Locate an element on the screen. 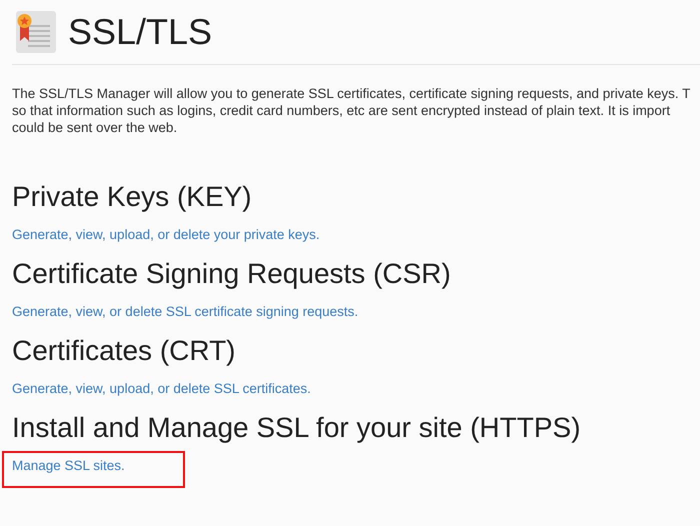 The height and width of the screenshot is (526, 700). description-line: The SSL/TLS Manager will allow you to generate SSL certificates, certificate signing requests, and private keys. T is located at coordinates (352, 93).